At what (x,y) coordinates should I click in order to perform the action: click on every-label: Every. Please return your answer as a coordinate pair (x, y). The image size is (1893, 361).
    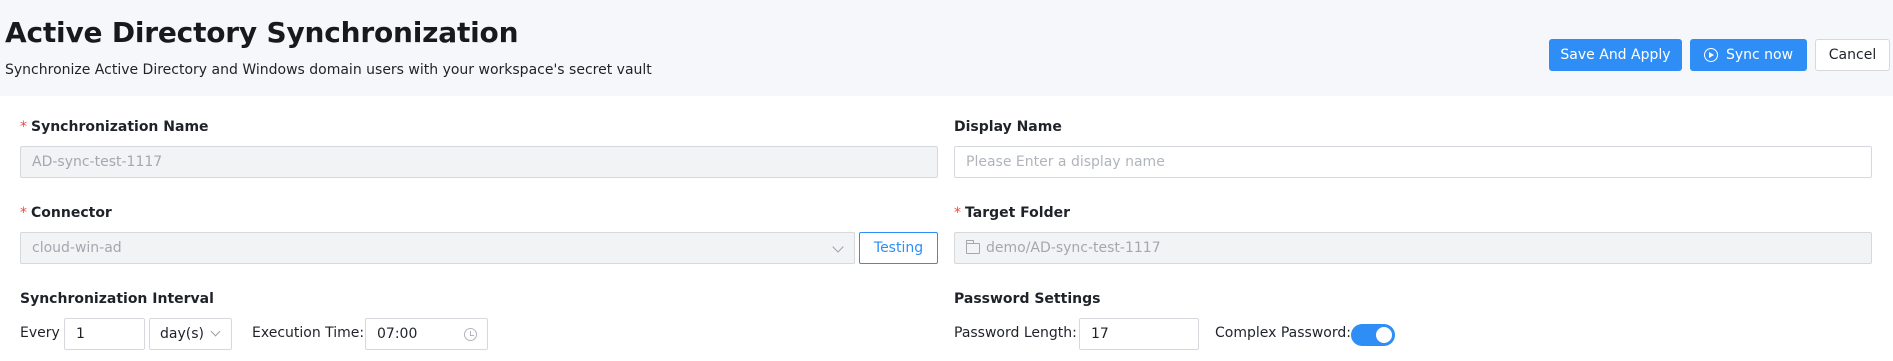
    Looking at the image, I should click on (40, 333).